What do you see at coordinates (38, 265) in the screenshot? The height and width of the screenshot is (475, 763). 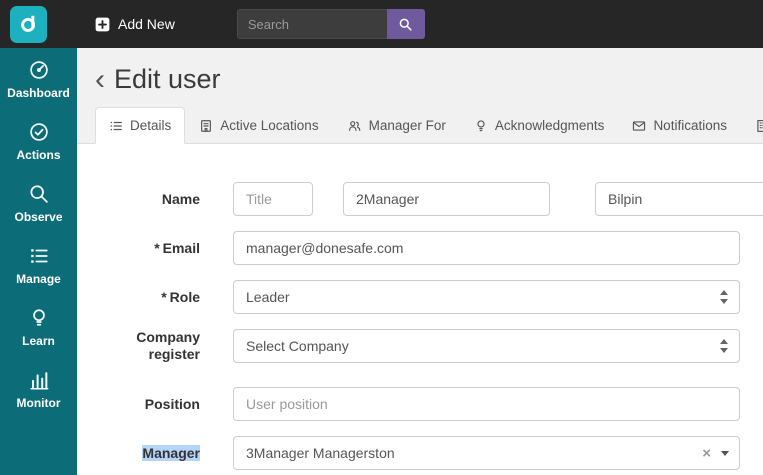 I see `sidebar-item-manage: Manage` at bounding box center [38, 265].